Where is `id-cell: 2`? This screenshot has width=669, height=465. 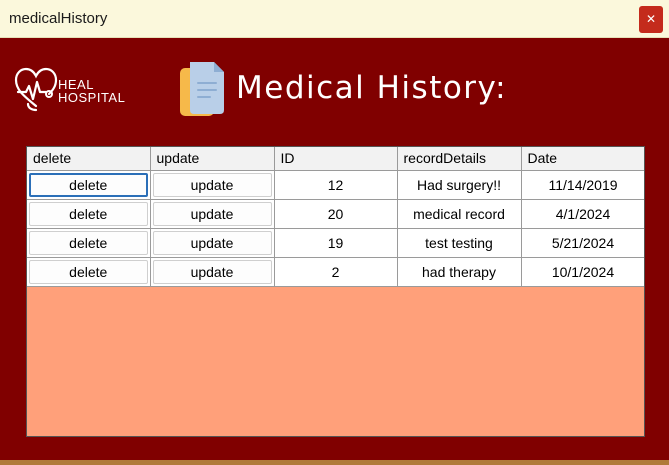 id-cell: 2 is located at coordinates (336, 272).